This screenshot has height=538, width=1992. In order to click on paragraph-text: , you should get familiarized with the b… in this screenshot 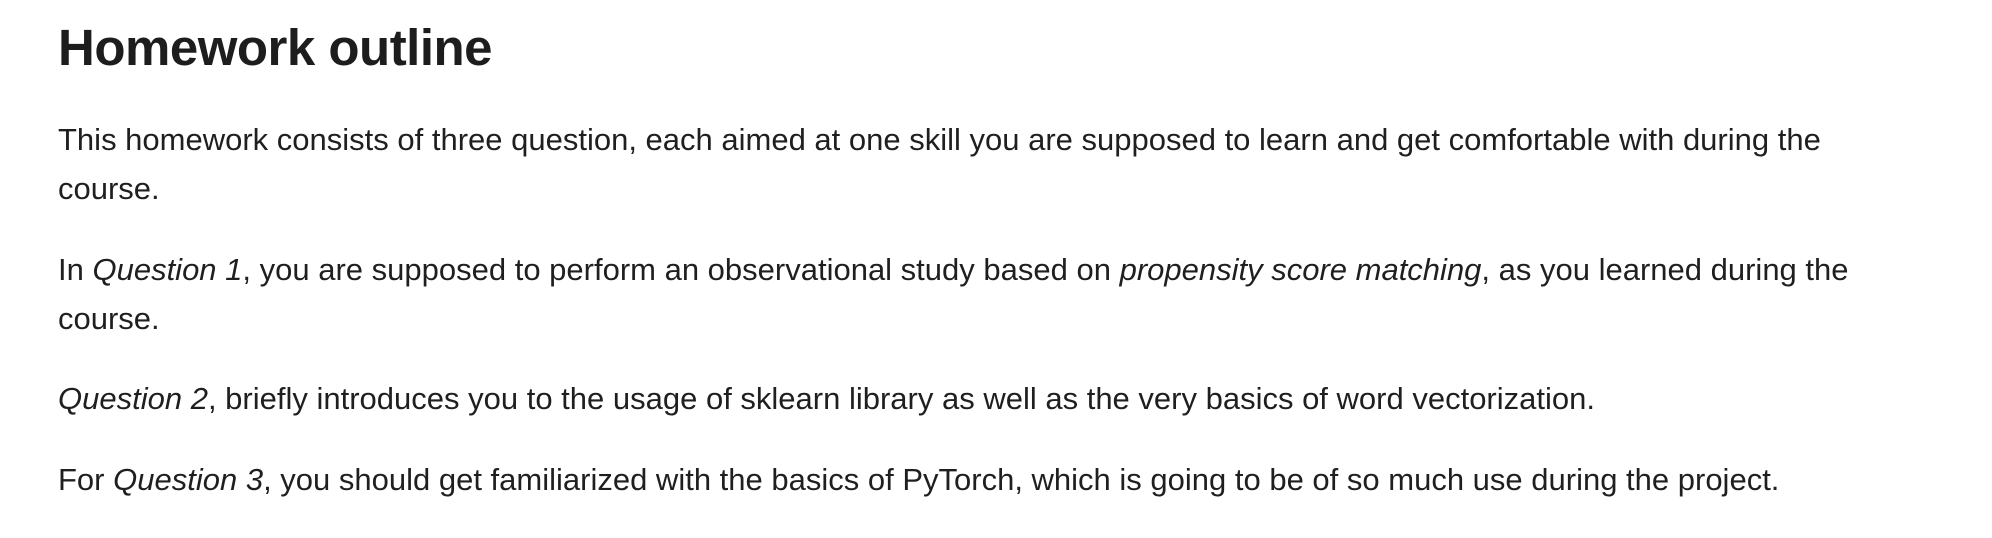, I will do `click(1021, 479)`.